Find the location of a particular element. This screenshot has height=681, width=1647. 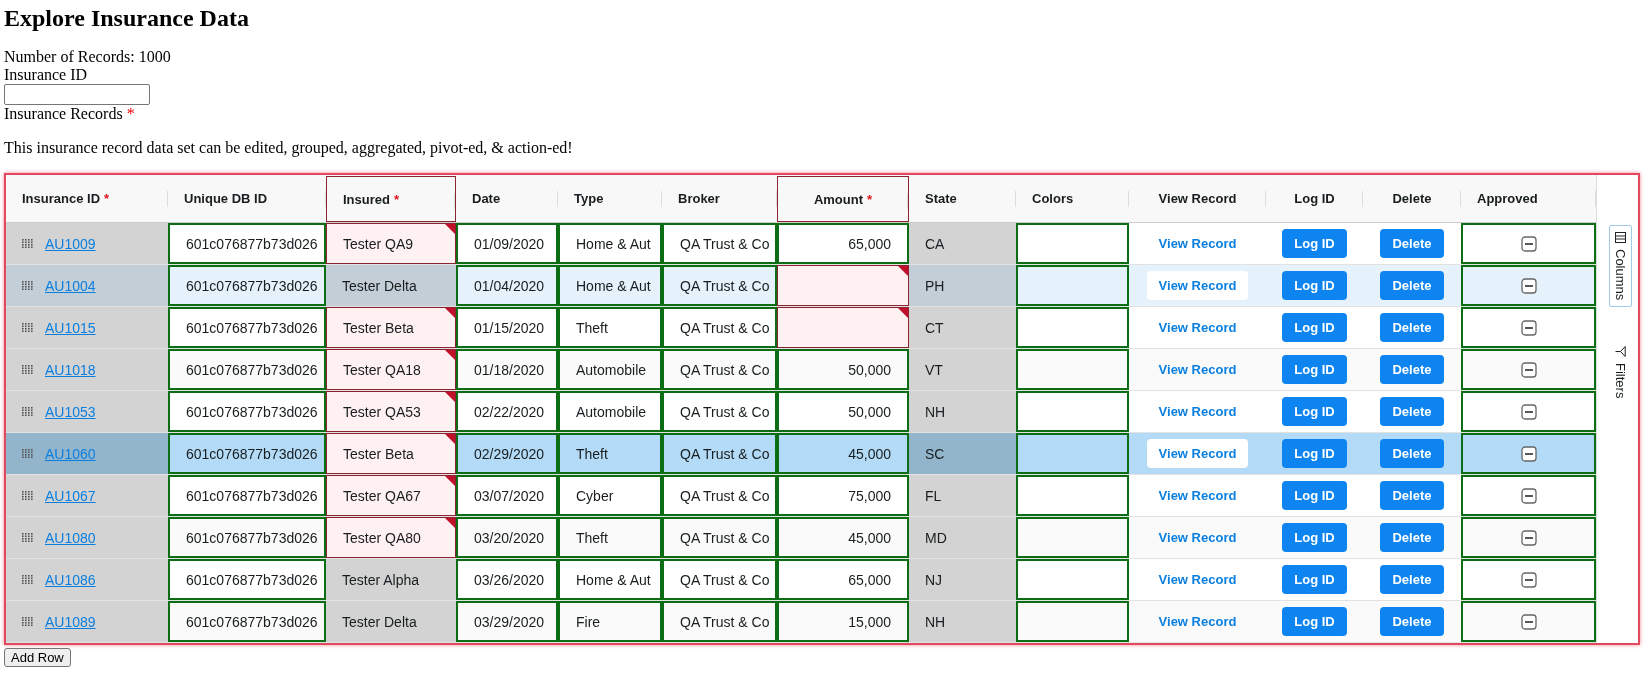

table-row: AU1067 601c076877b73d026 Tester QA67 03/07/2020 Cyber QA Trust & Co 75,000 FL View Record Log ID Delete is located at coordinates (801, 496).